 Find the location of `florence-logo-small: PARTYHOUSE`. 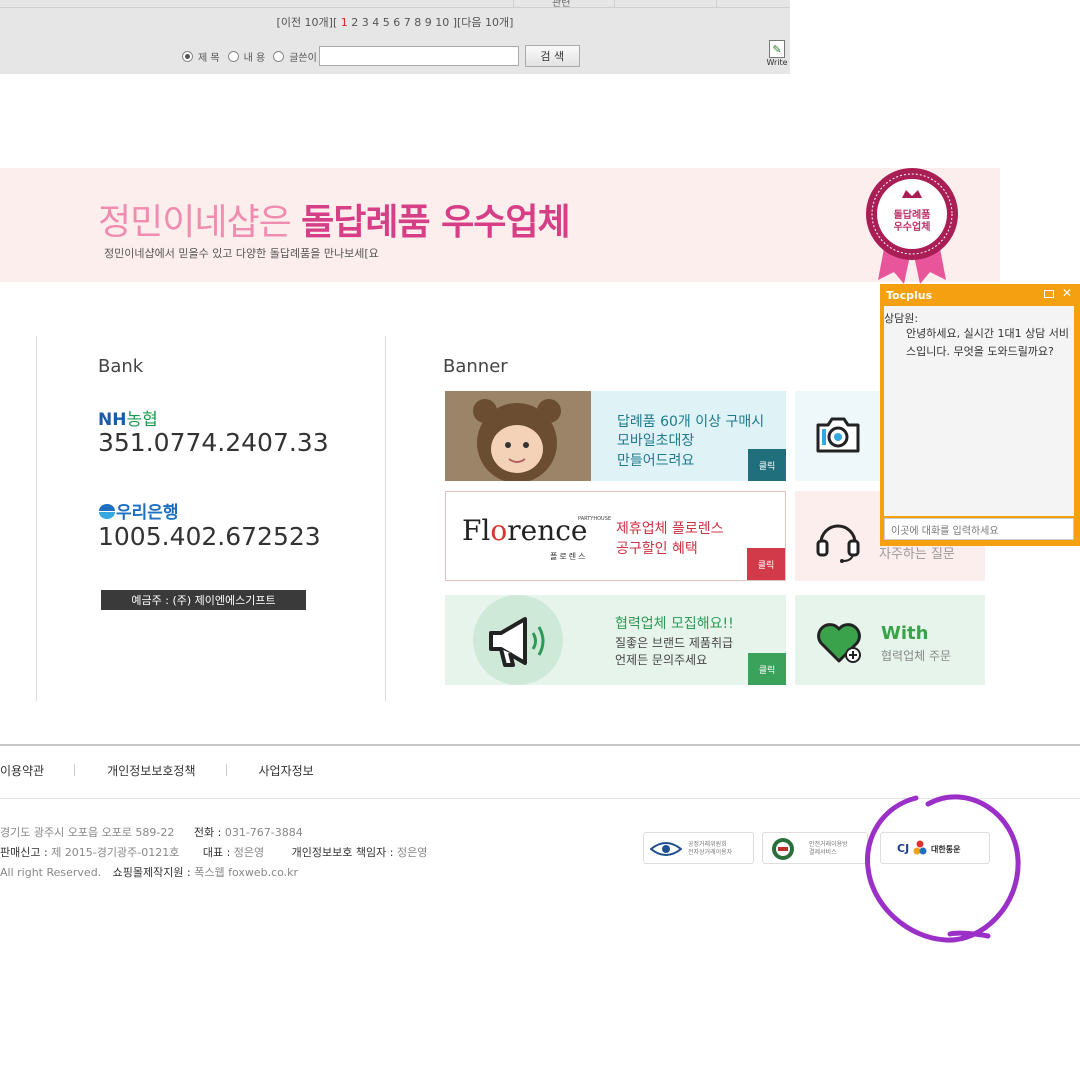

florence-logo-small: PARTYHOUSE is located at coordinates (595, 519).